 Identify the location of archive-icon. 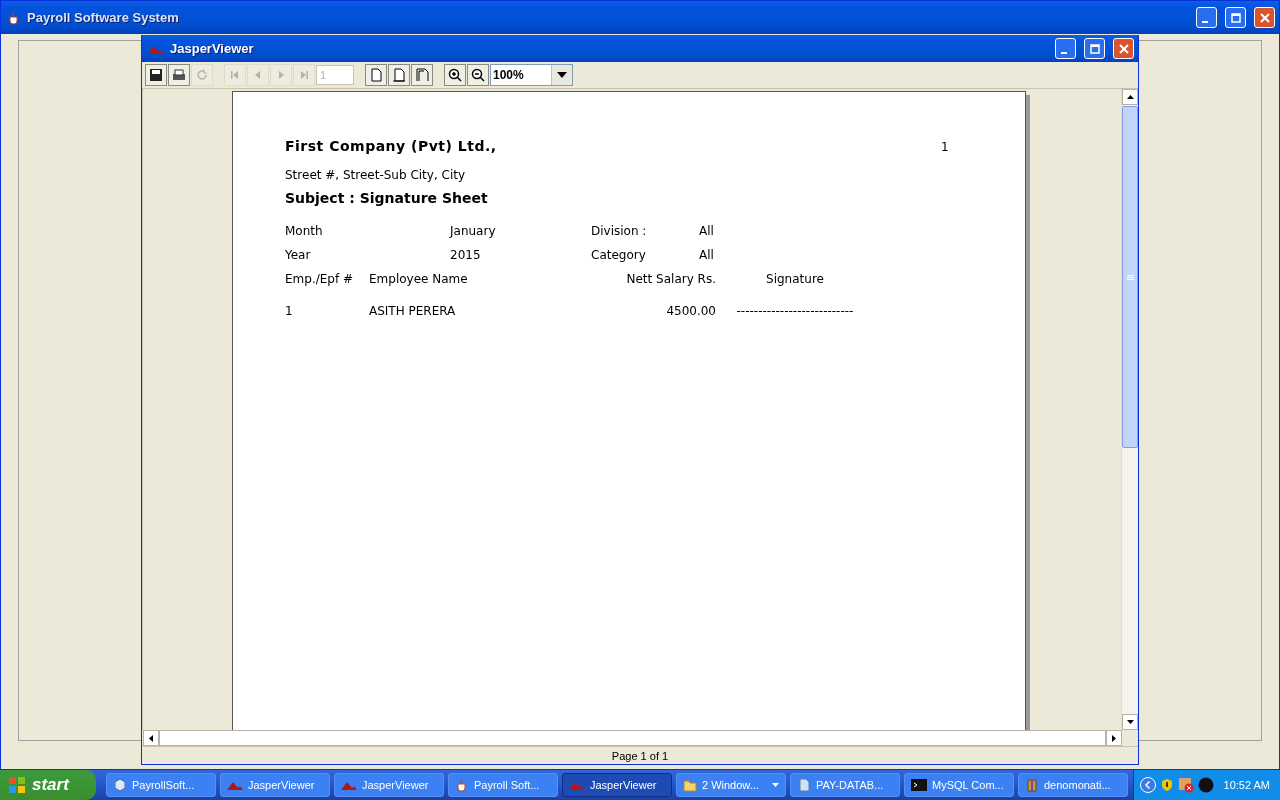
(1032, 785).